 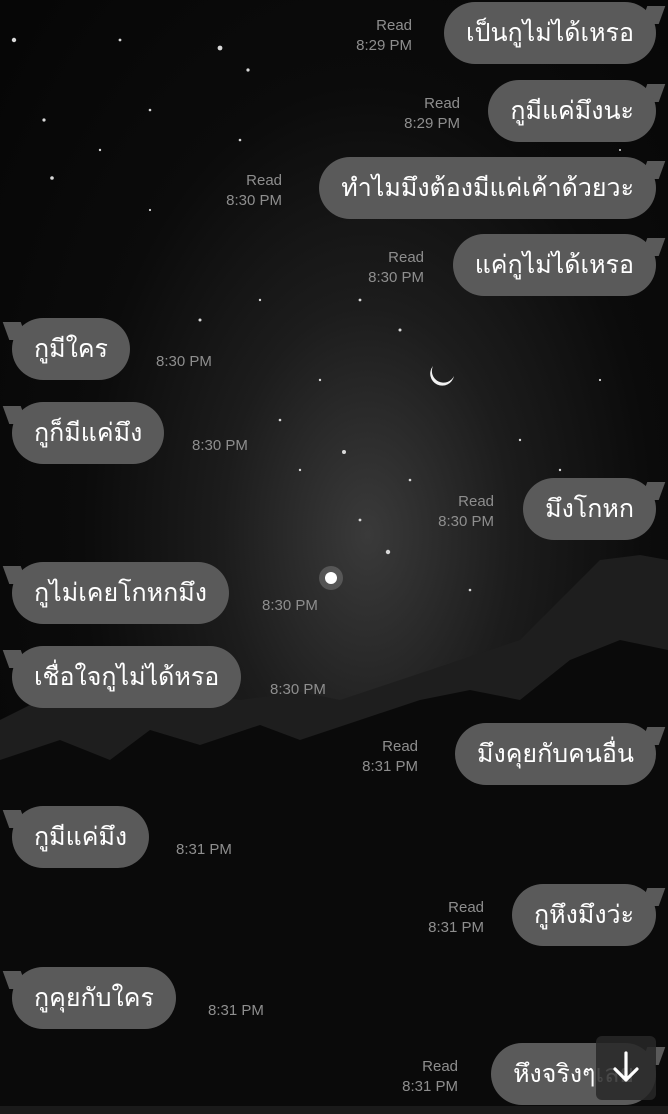 I want to click on message-bubble: แค่กูไม่ได้เหรอ, so click(x=554, y=265).